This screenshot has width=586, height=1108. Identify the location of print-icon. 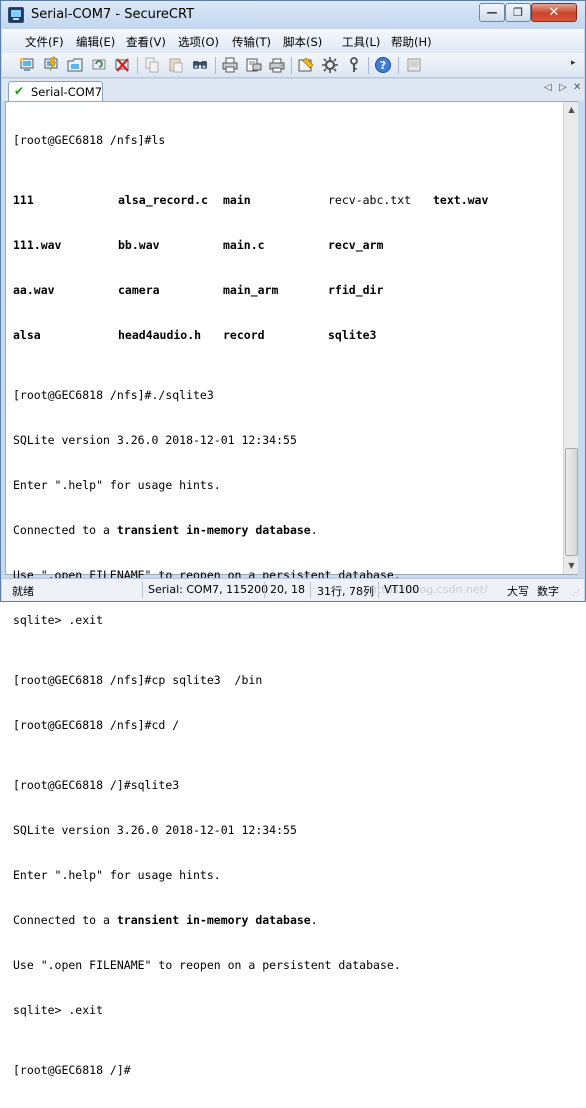
(230, 65).